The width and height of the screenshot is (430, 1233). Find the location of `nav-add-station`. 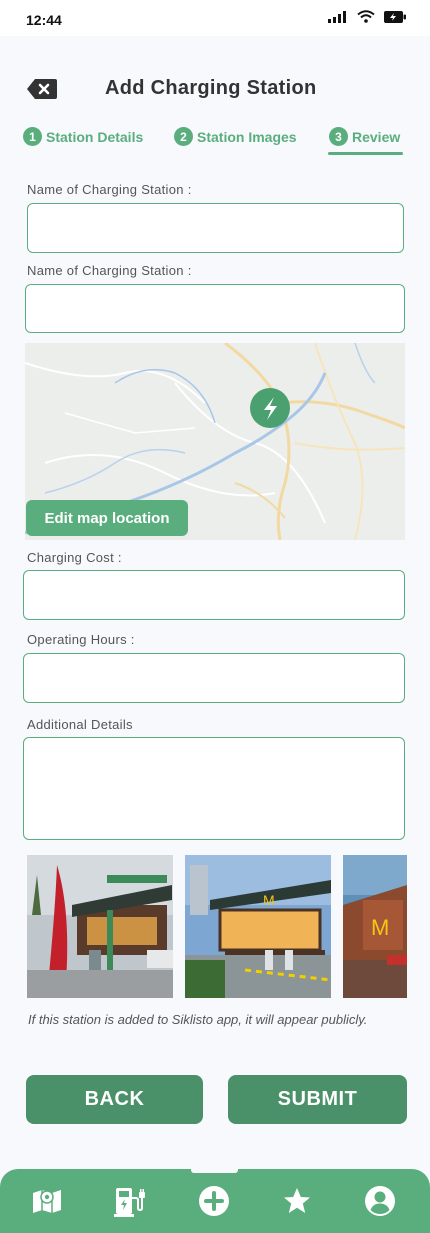

nav-add-station is located at coordinates (214, 1201).